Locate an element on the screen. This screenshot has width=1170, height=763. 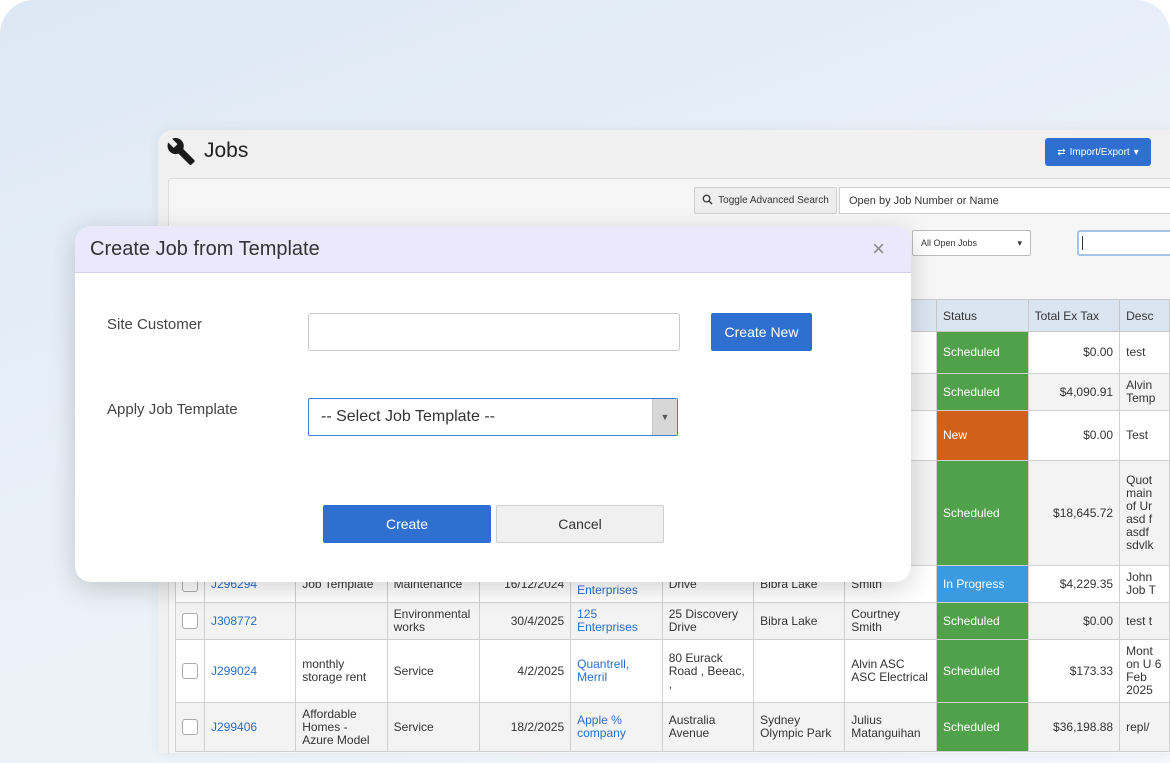
assigned-to-cell: Courtney Smith is located at coordinates (890, 621).